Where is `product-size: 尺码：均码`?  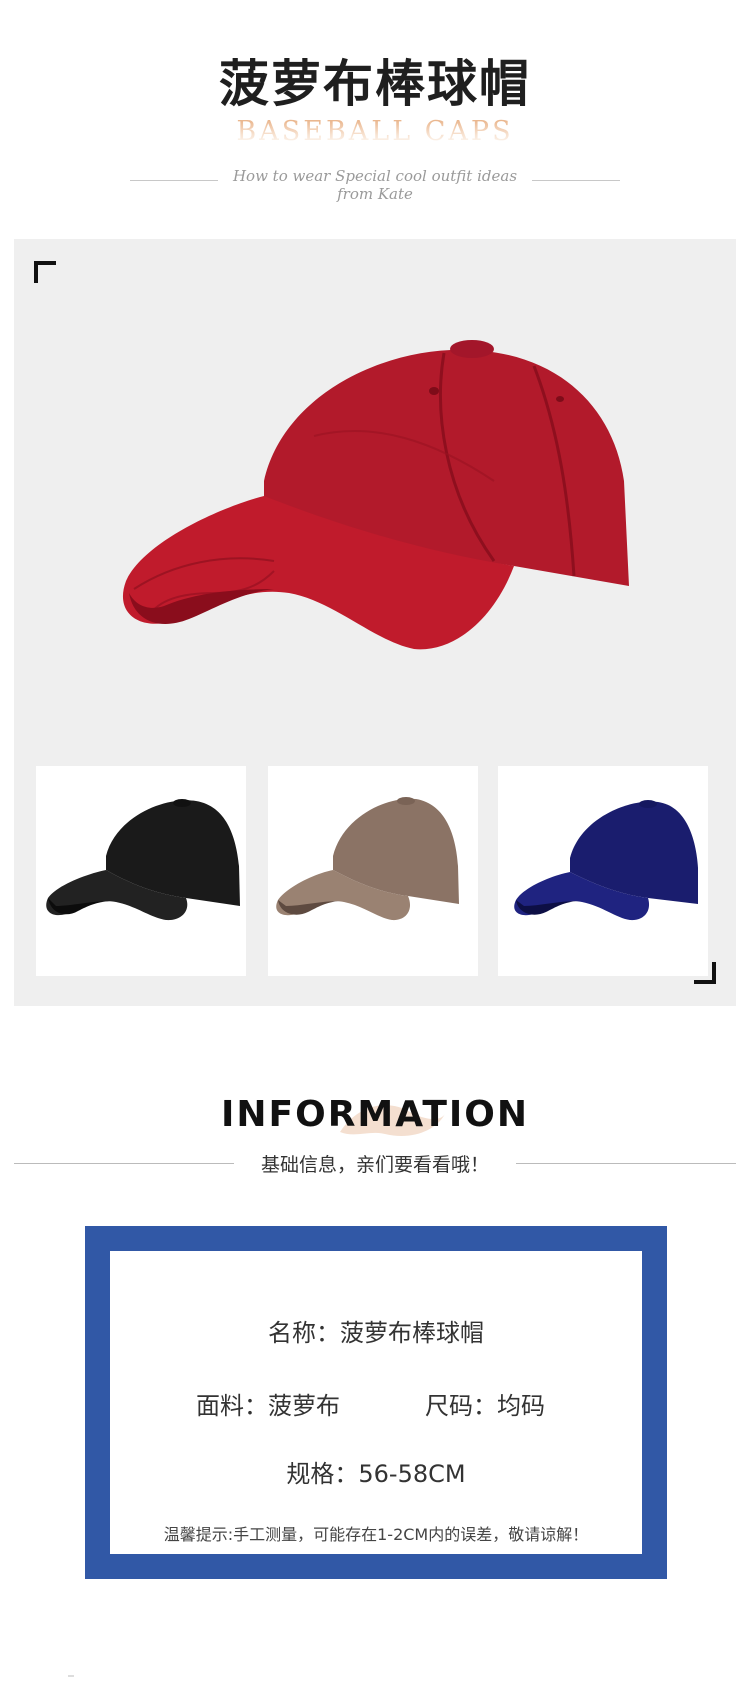 product-size: 尺码：均码 is located at coordinates (485, 1406).